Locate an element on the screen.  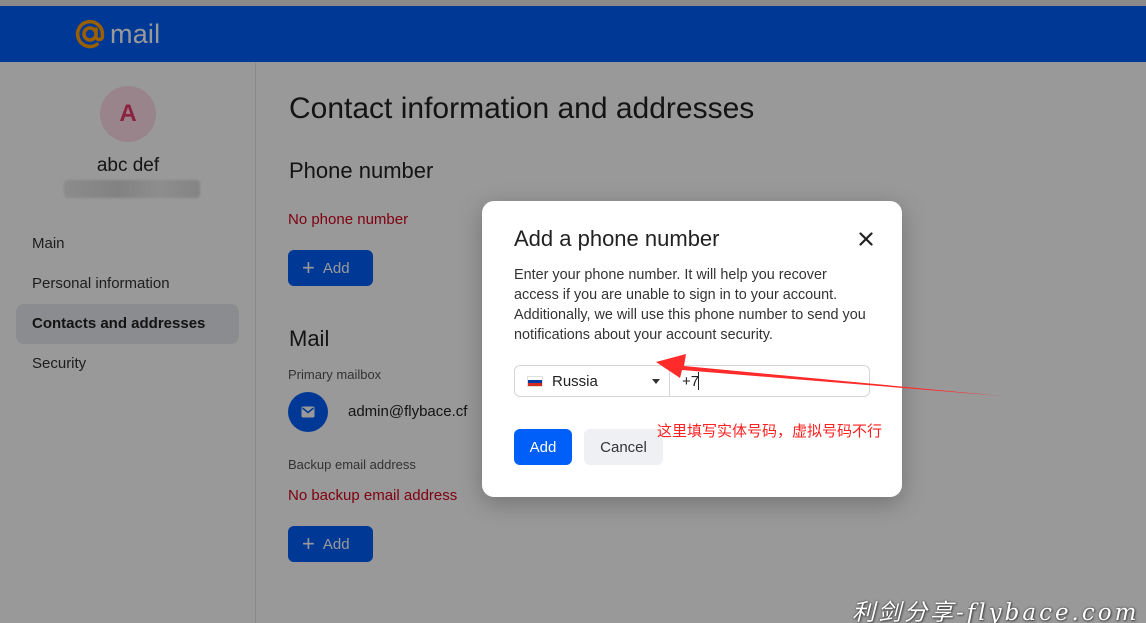
annotation-text: 这里填写实体号码，虚拟号码不行 is located at coordinates (770, 431).